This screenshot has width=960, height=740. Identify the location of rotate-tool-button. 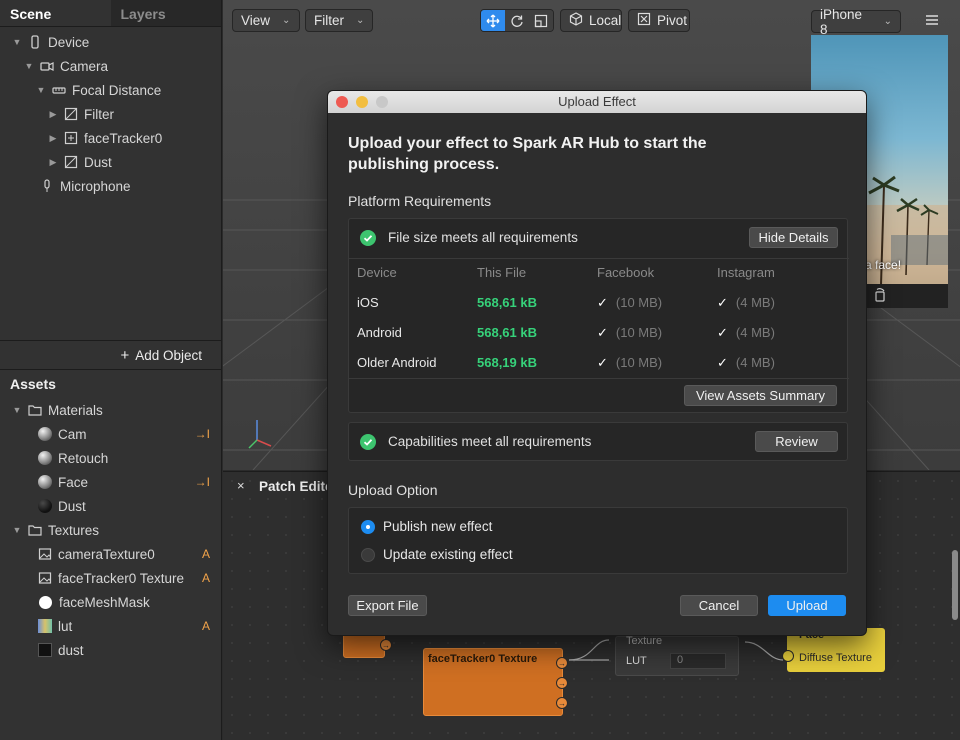
(517, 20).